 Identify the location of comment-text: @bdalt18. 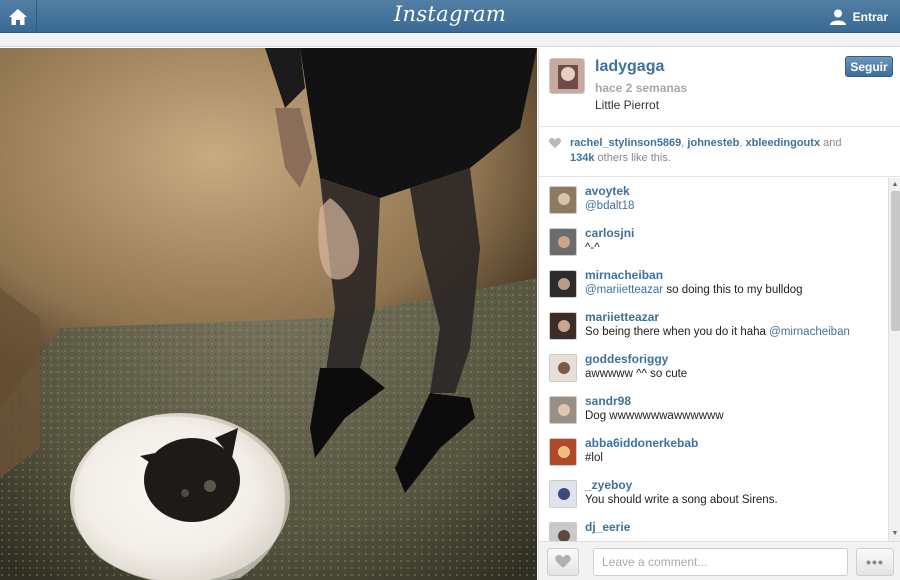
(609, 206).